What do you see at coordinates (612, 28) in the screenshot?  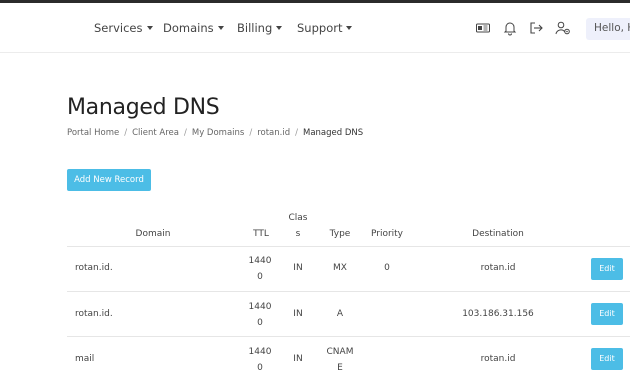 I see `user-greeting-label: Hello, H` at bounding box center [612, 28].